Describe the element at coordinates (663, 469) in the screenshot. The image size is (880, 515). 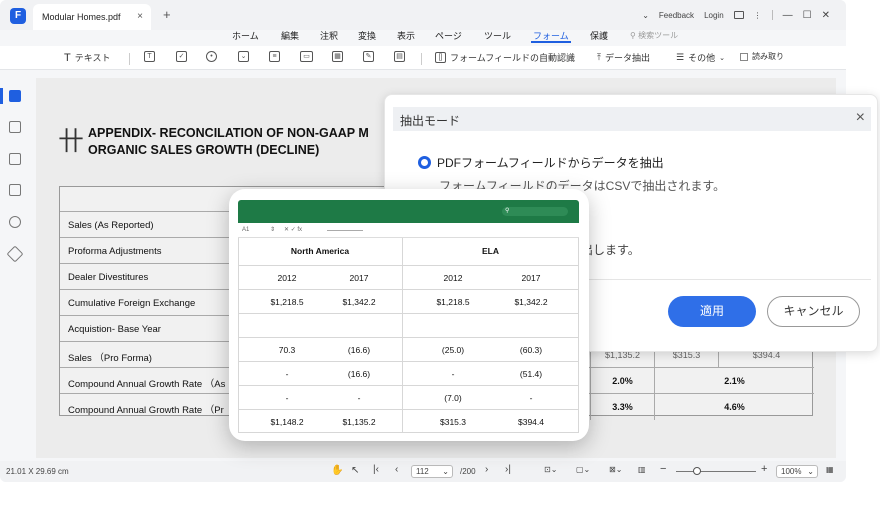
I see `zoom-out-icon: −` at that location.